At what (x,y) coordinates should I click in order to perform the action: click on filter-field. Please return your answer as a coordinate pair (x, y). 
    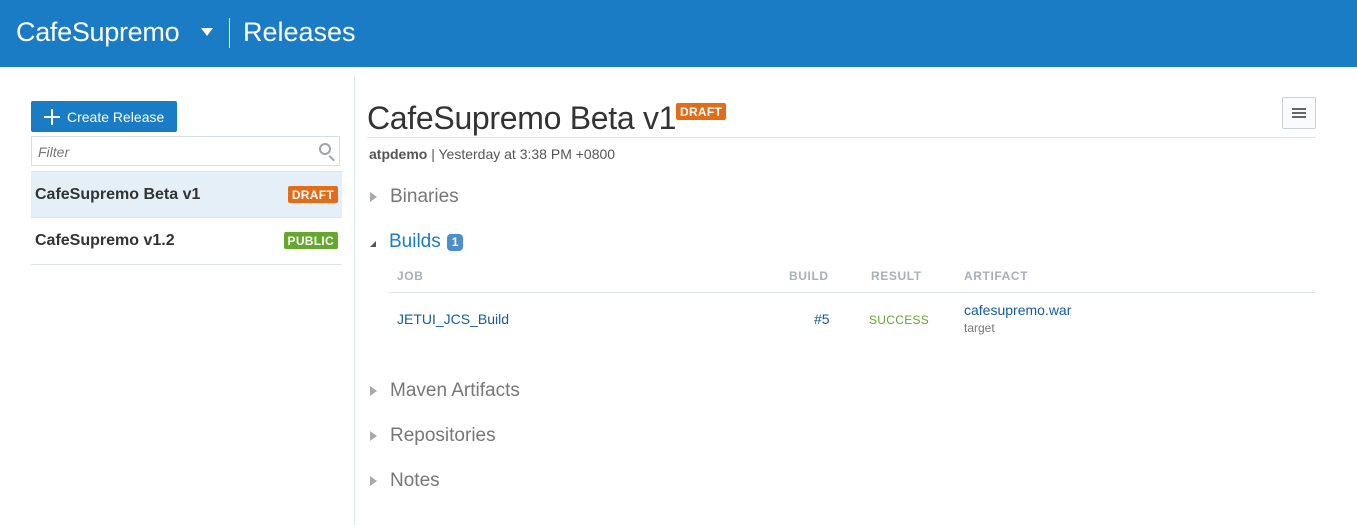
    Looking at the image, I should click on (185, 151).